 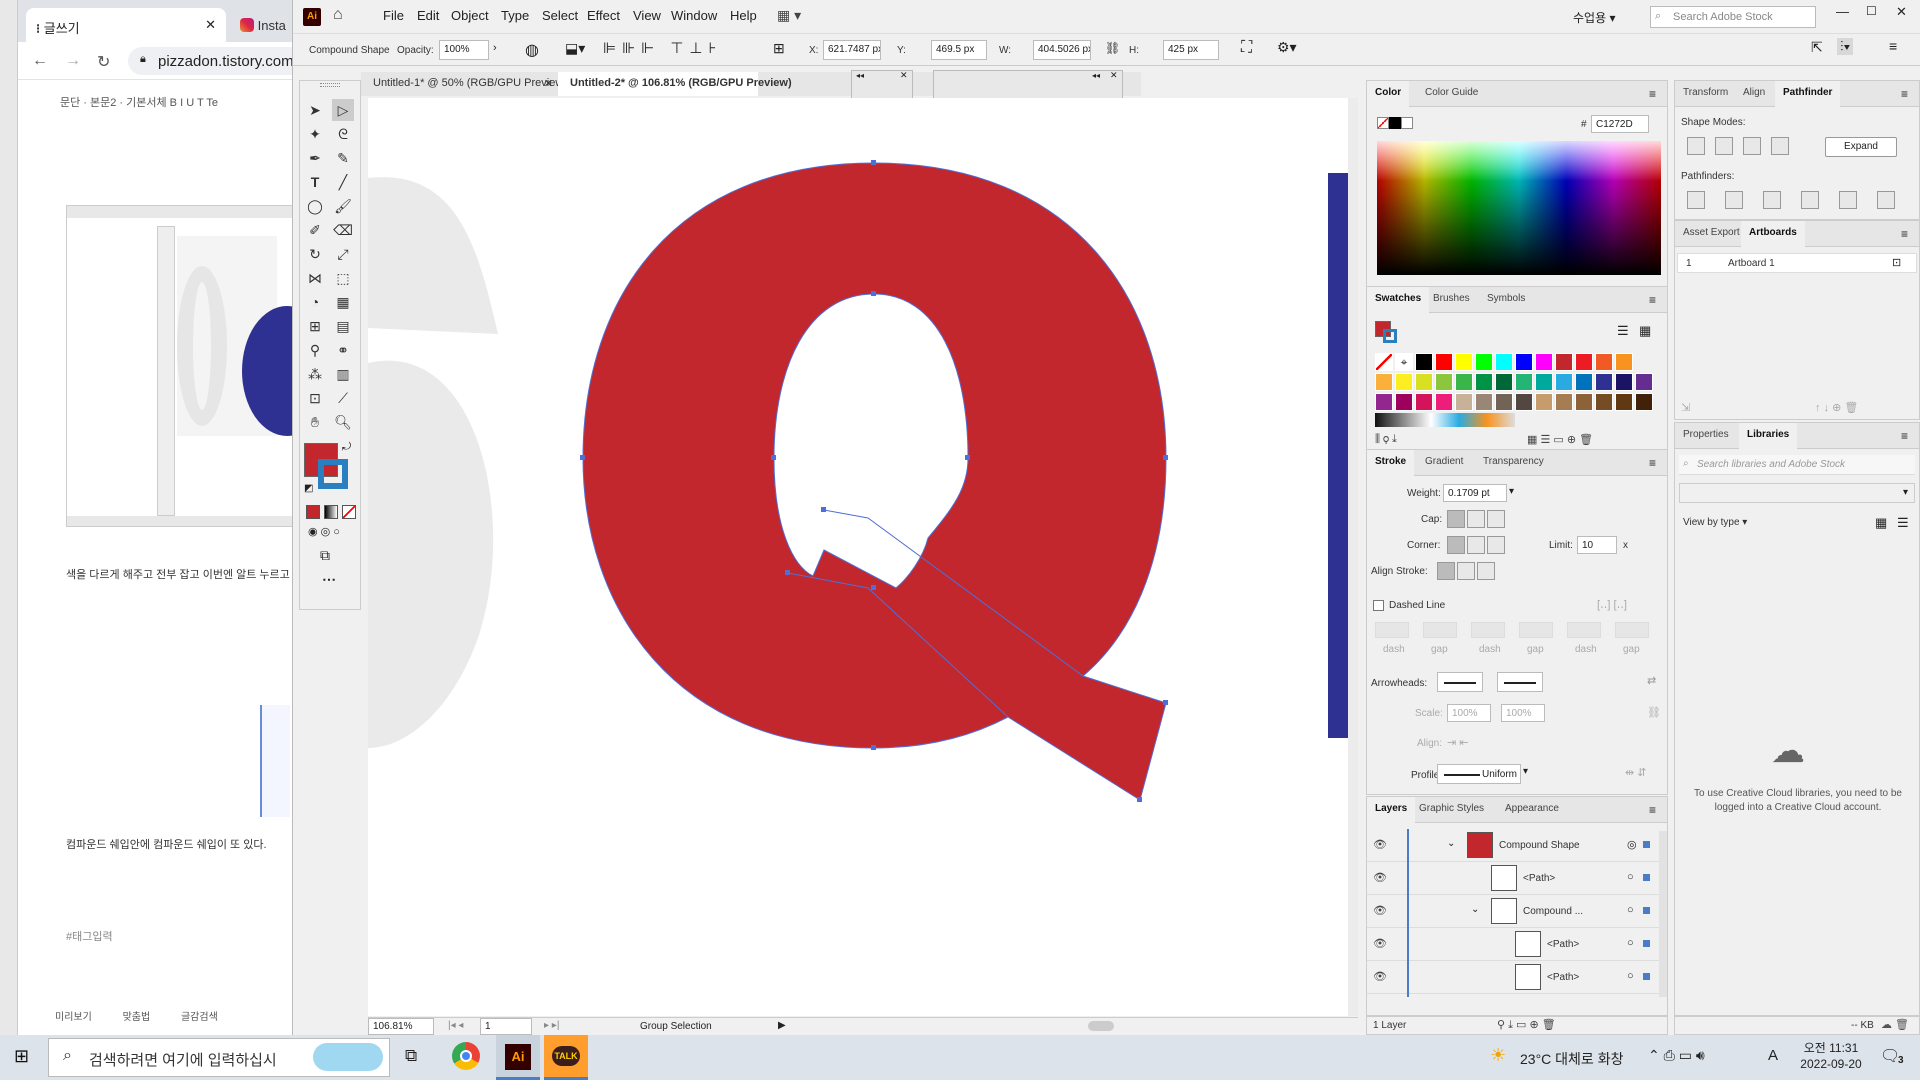 I want to click on doc-tab-untitled-1: Untitled-1* @ 50% (RGB/GPU Preview) ✕, so click(x=464, y=84).